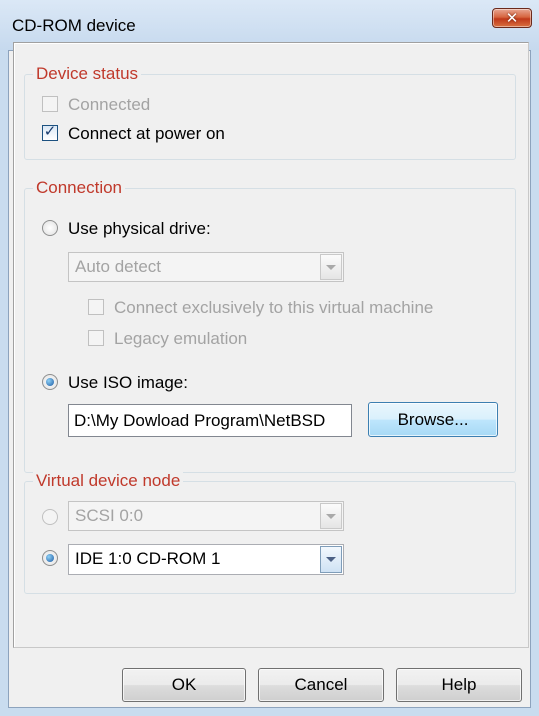 The width and height of the screenshot is (539, 716). I want to click on help-button: Help, so click(459, 685).